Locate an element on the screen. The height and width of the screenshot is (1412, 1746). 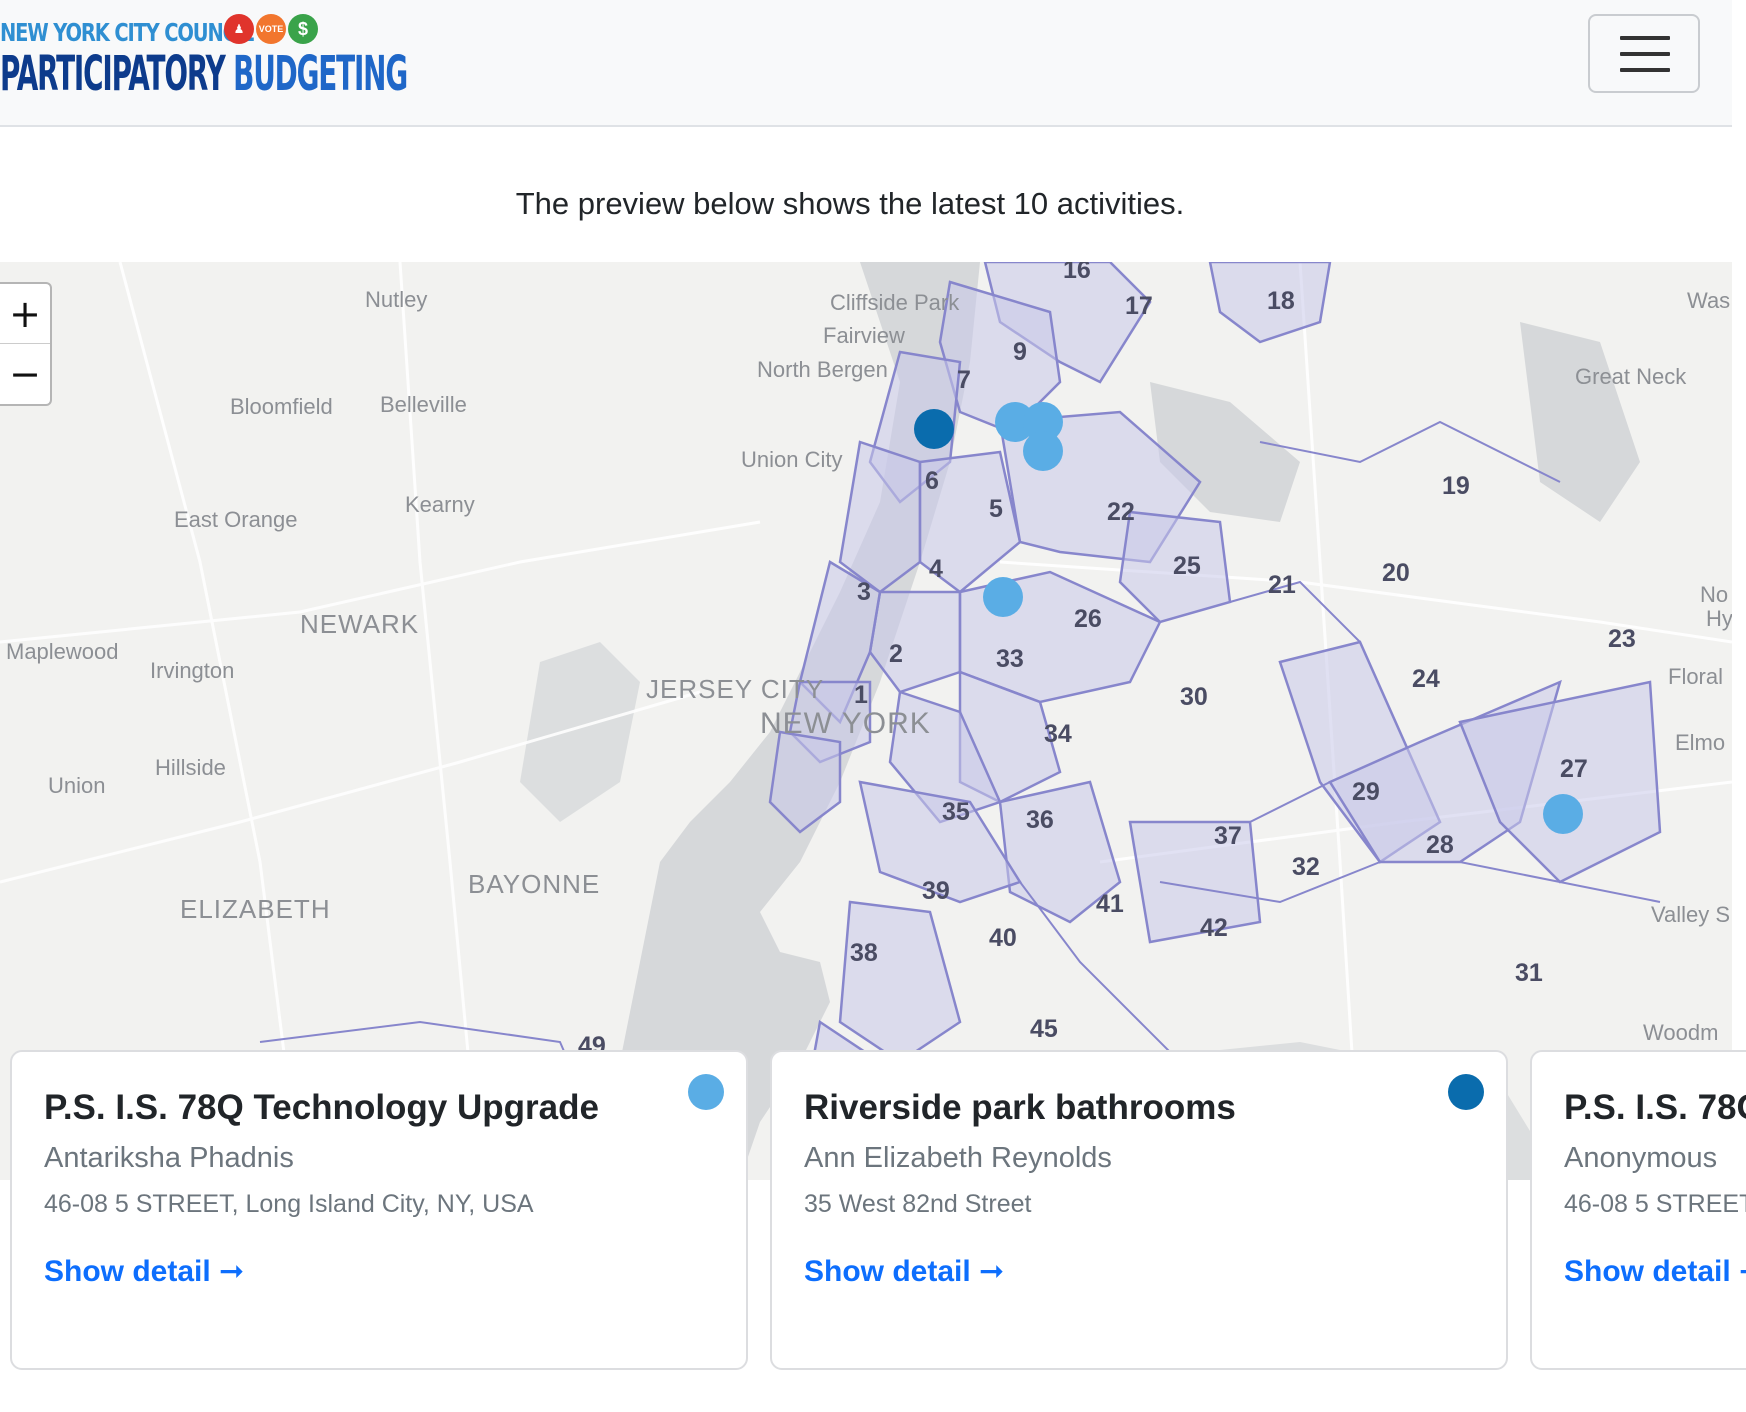
district-label: 45 is located at coordinates (1044, 1029).